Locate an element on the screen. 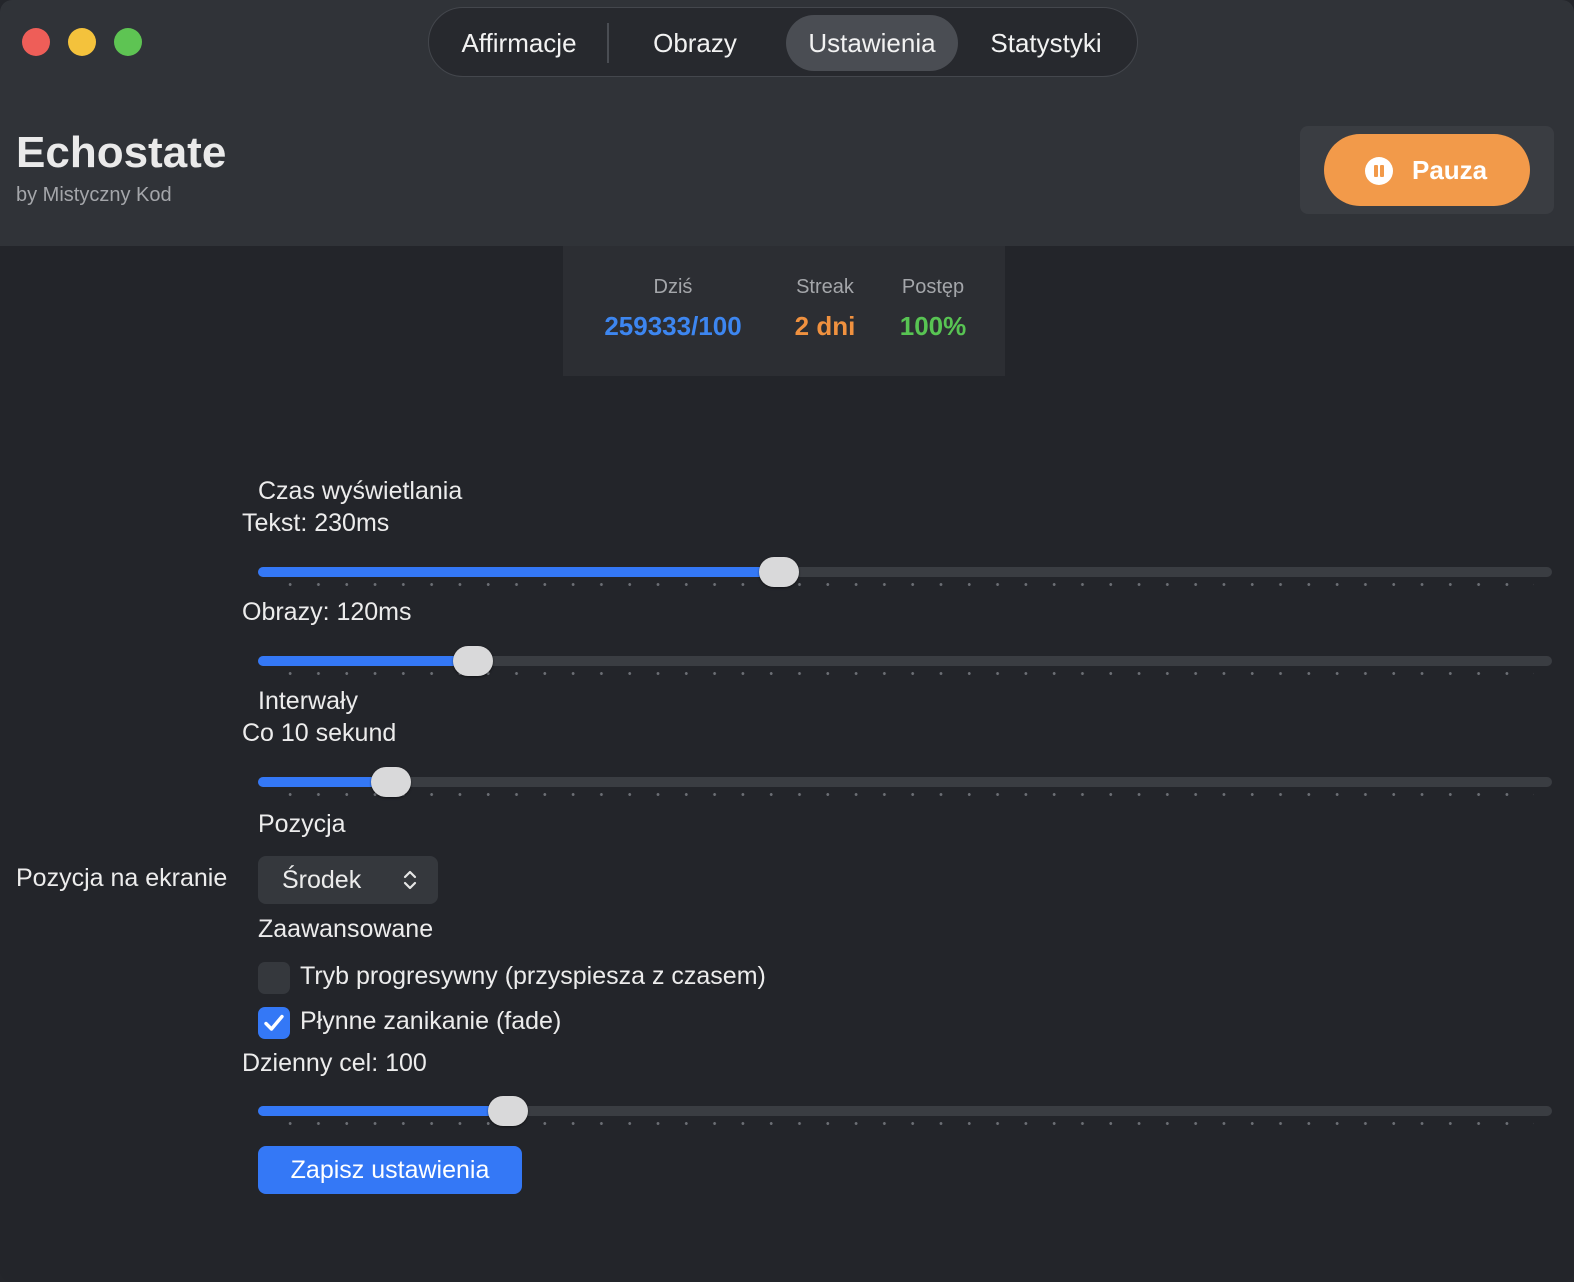  interval-slider is located at coordinates (905, 782).